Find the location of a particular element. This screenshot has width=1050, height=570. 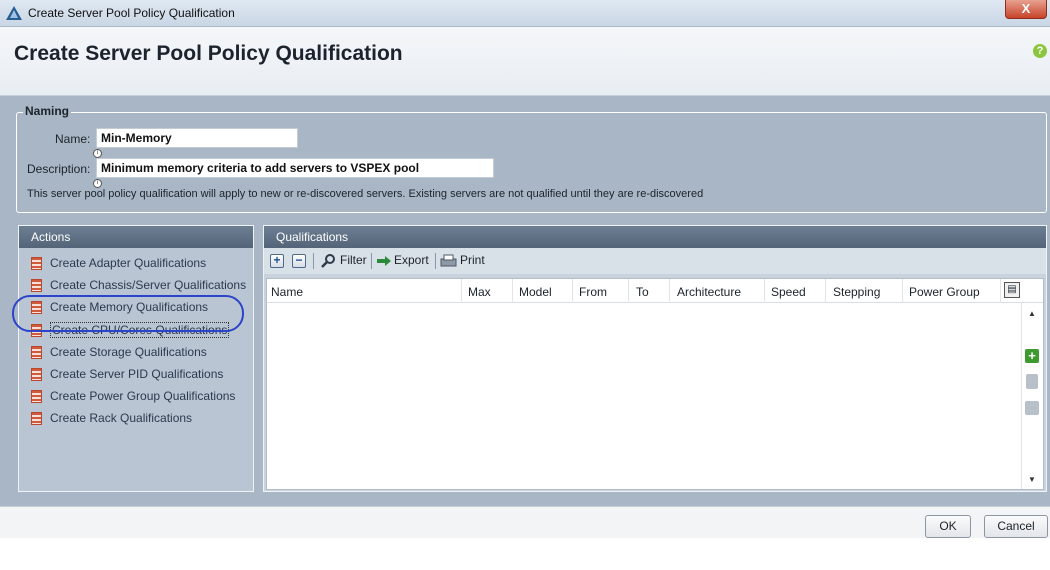

qualifications-toolbar: + − Filter Export Print is located at coordinates (655, 261).